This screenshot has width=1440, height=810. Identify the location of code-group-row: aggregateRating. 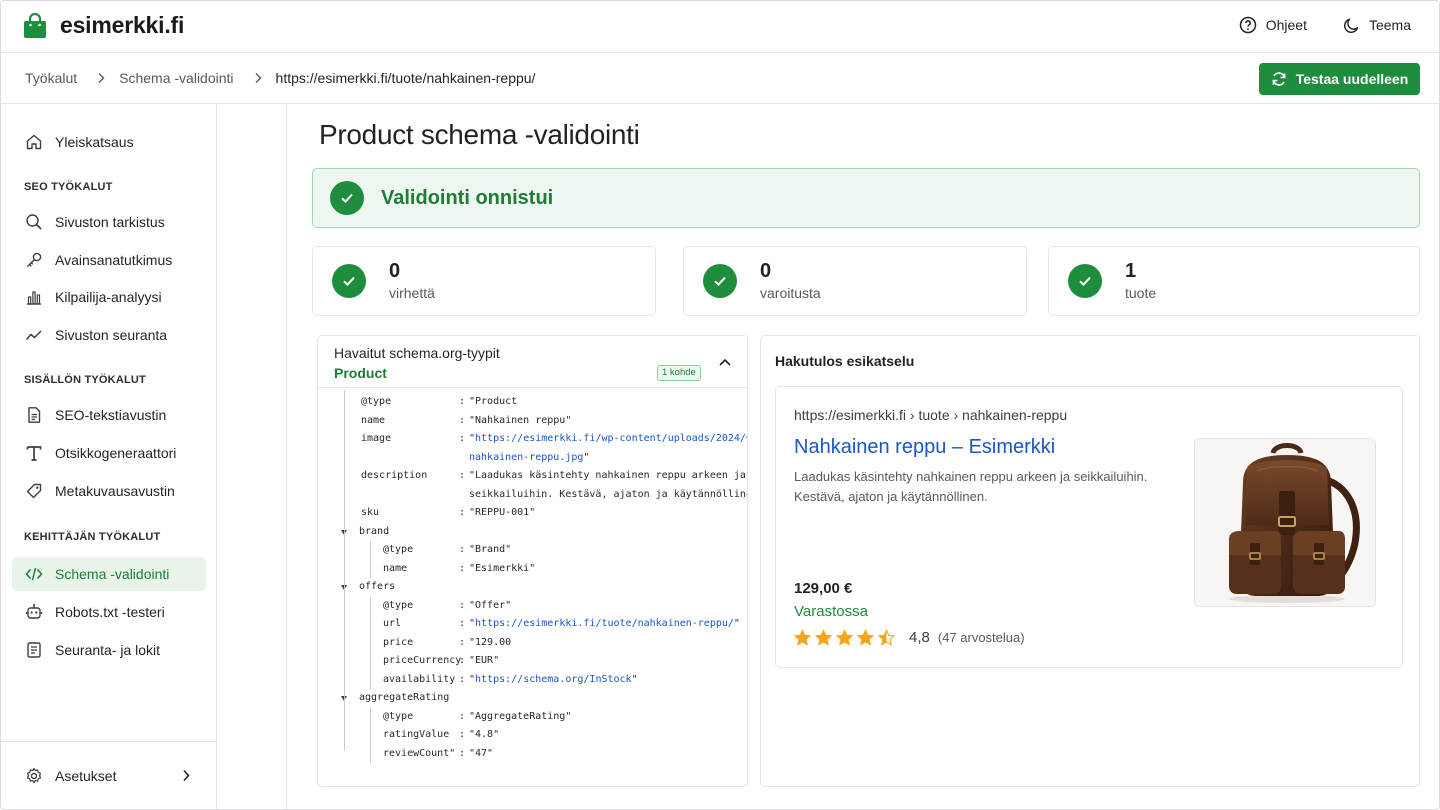
(532, 698).